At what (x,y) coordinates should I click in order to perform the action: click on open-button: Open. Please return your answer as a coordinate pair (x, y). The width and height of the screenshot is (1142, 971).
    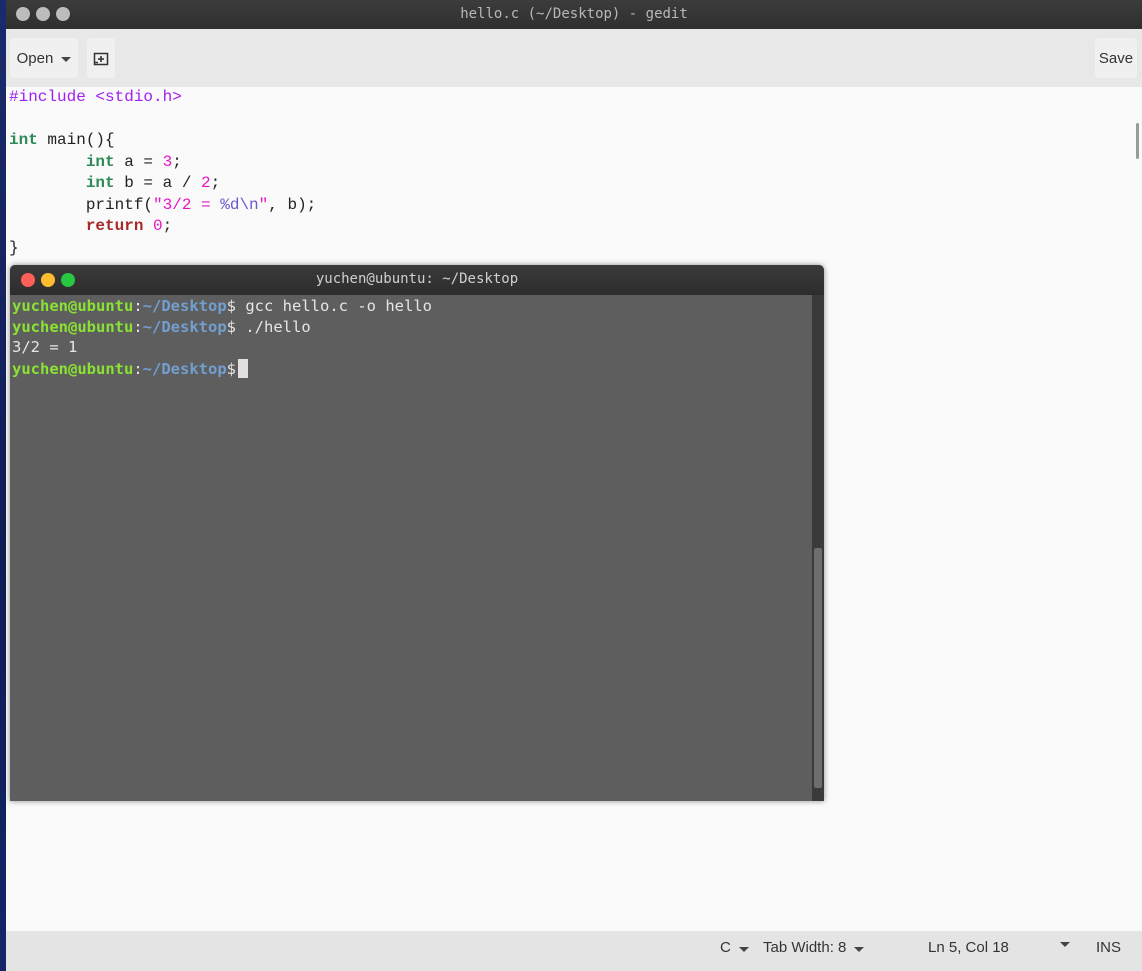
    Looking at the image, I should click on (44, 58).